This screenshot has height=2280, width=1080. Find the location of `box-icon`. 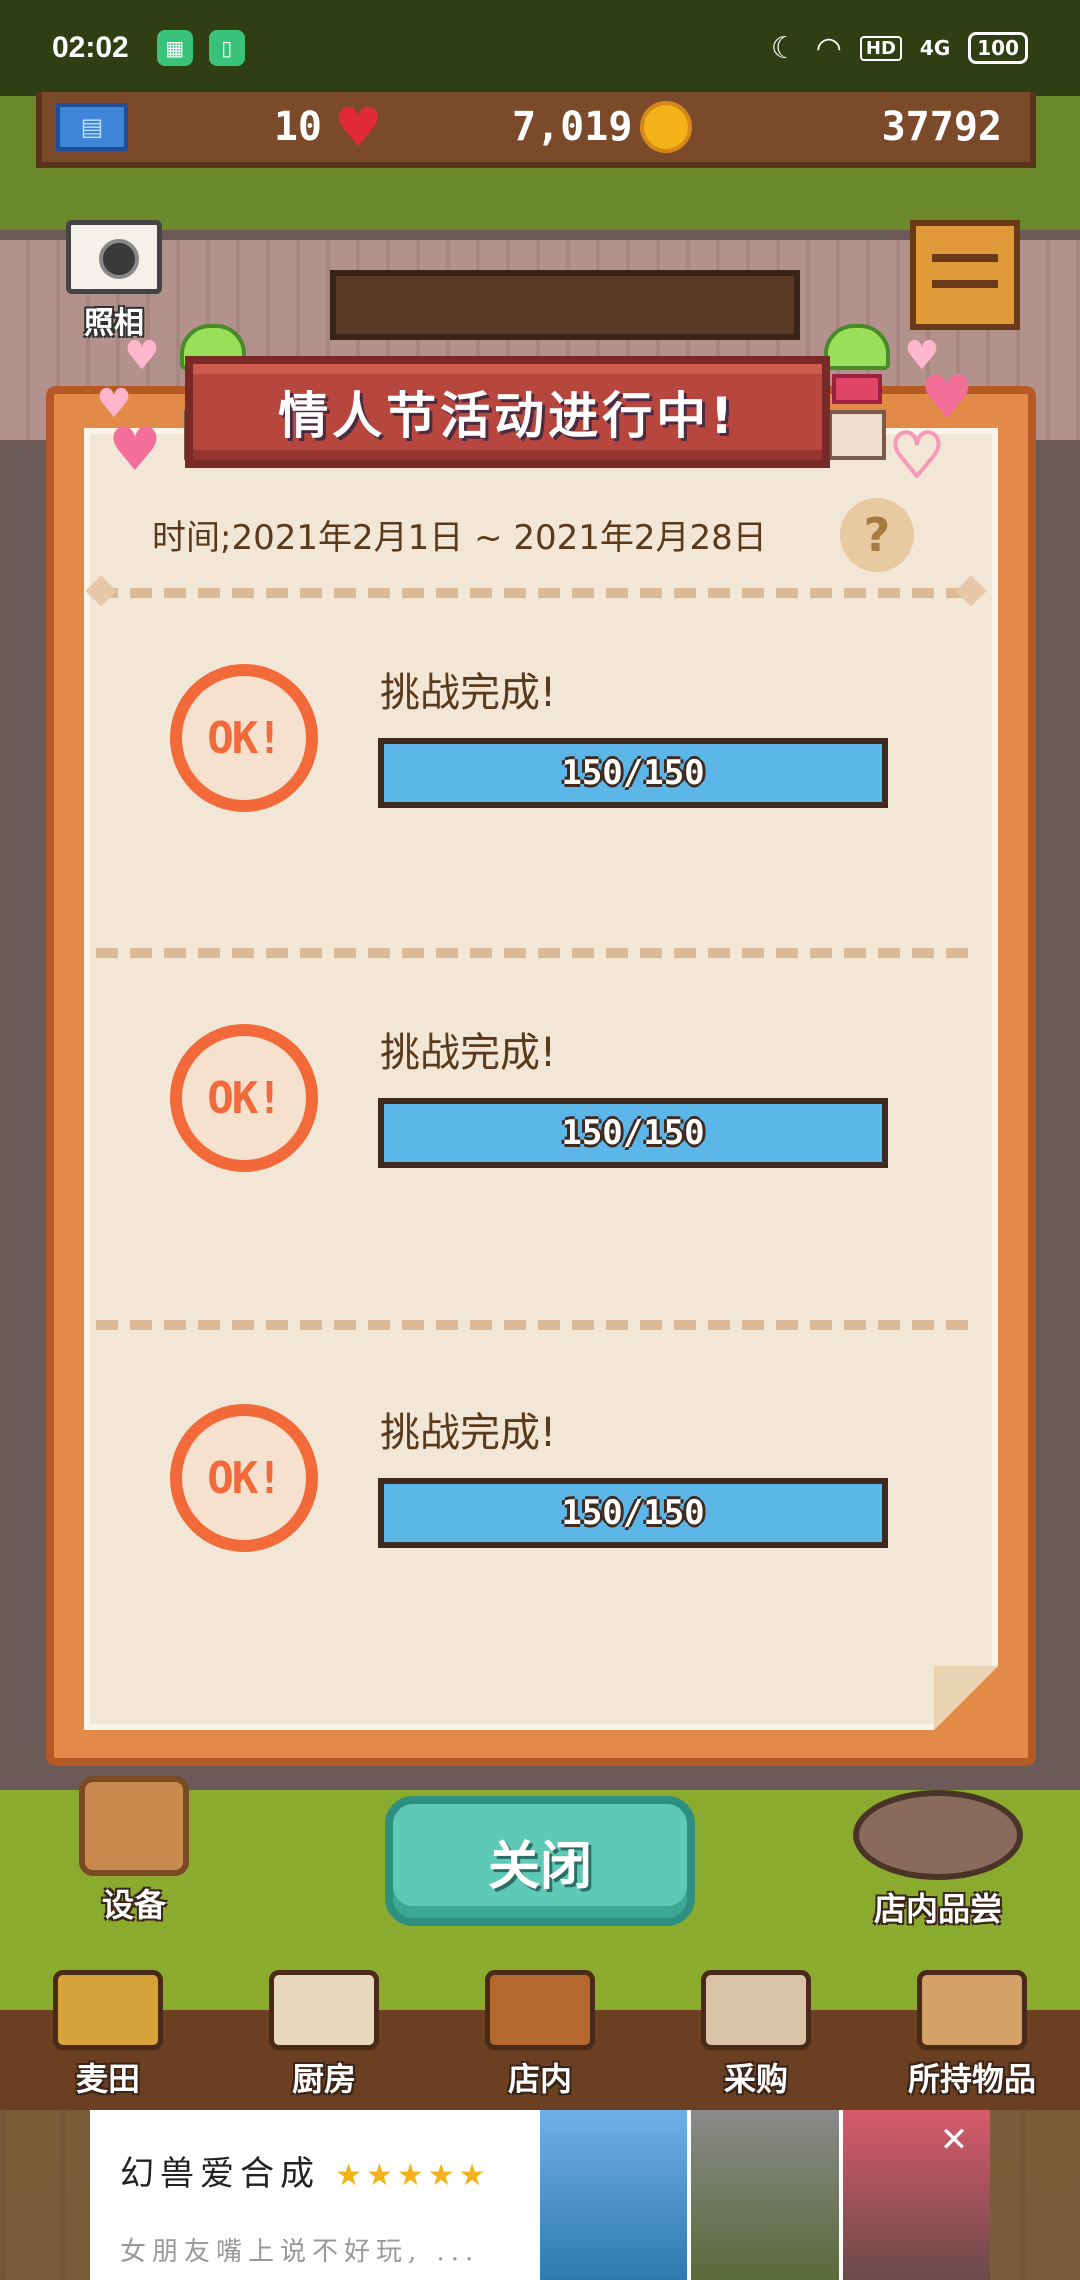

box-icon is located at coordinates (972, 2010).